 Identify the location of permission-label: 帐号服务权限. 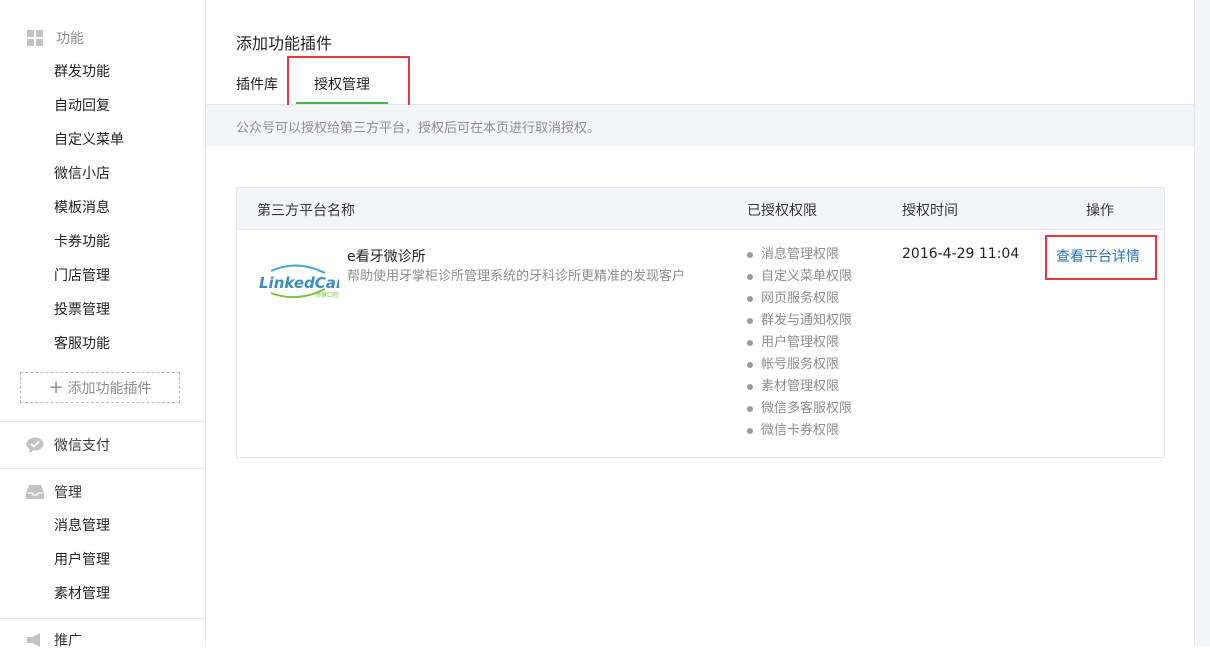
(800, 364).